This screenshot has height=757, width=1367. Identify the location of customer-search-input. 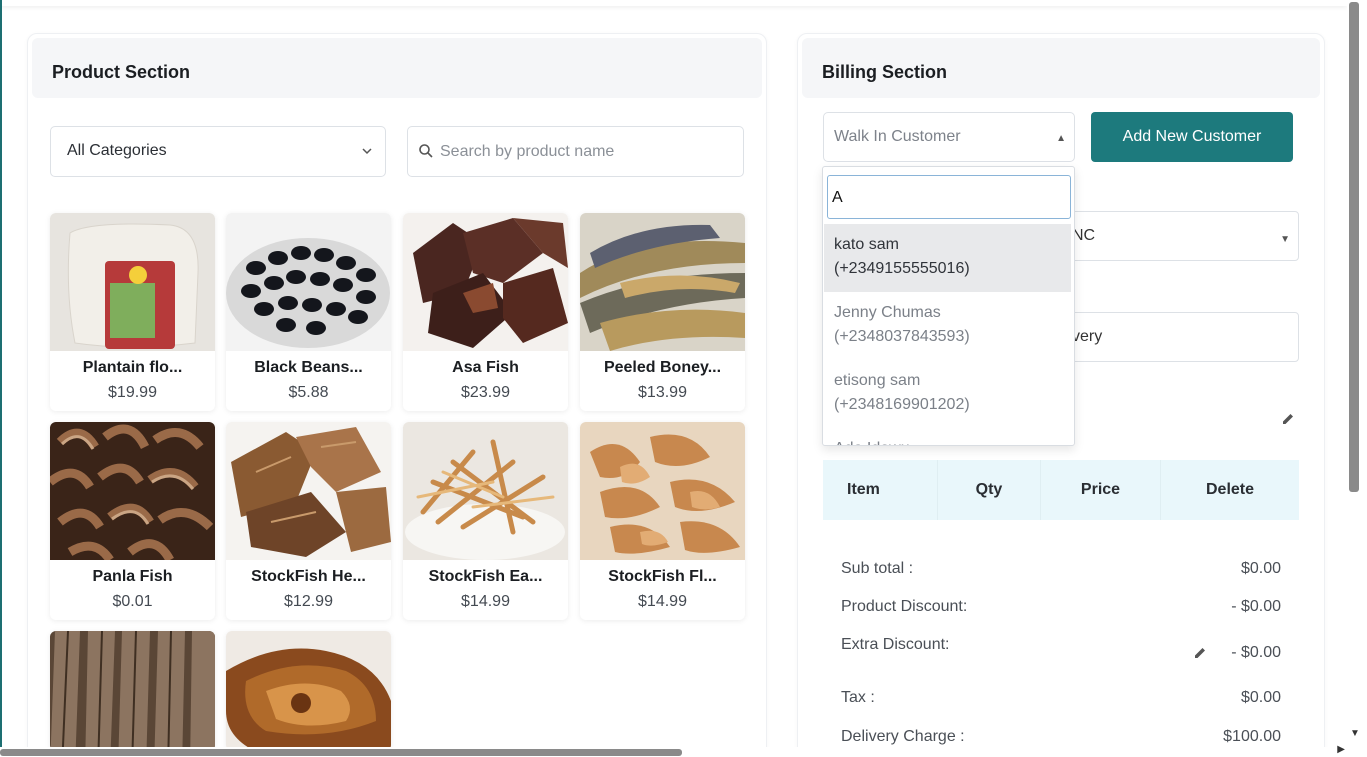
(947, 198).